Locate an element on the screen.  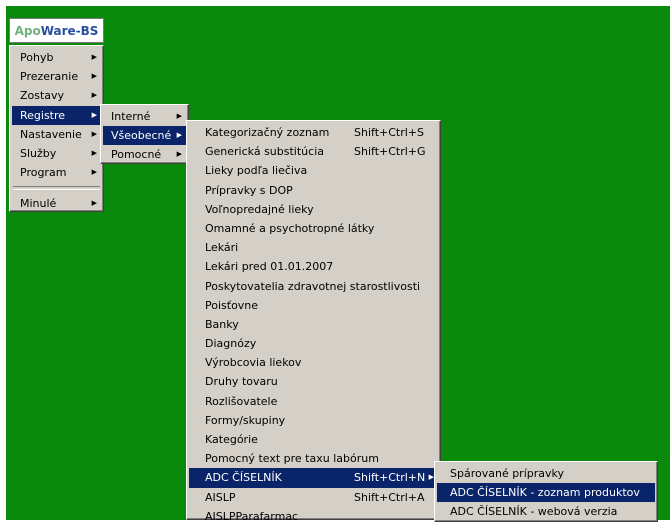
menu-item-interne: Interné ▶ is located at coordinates (144, 116).